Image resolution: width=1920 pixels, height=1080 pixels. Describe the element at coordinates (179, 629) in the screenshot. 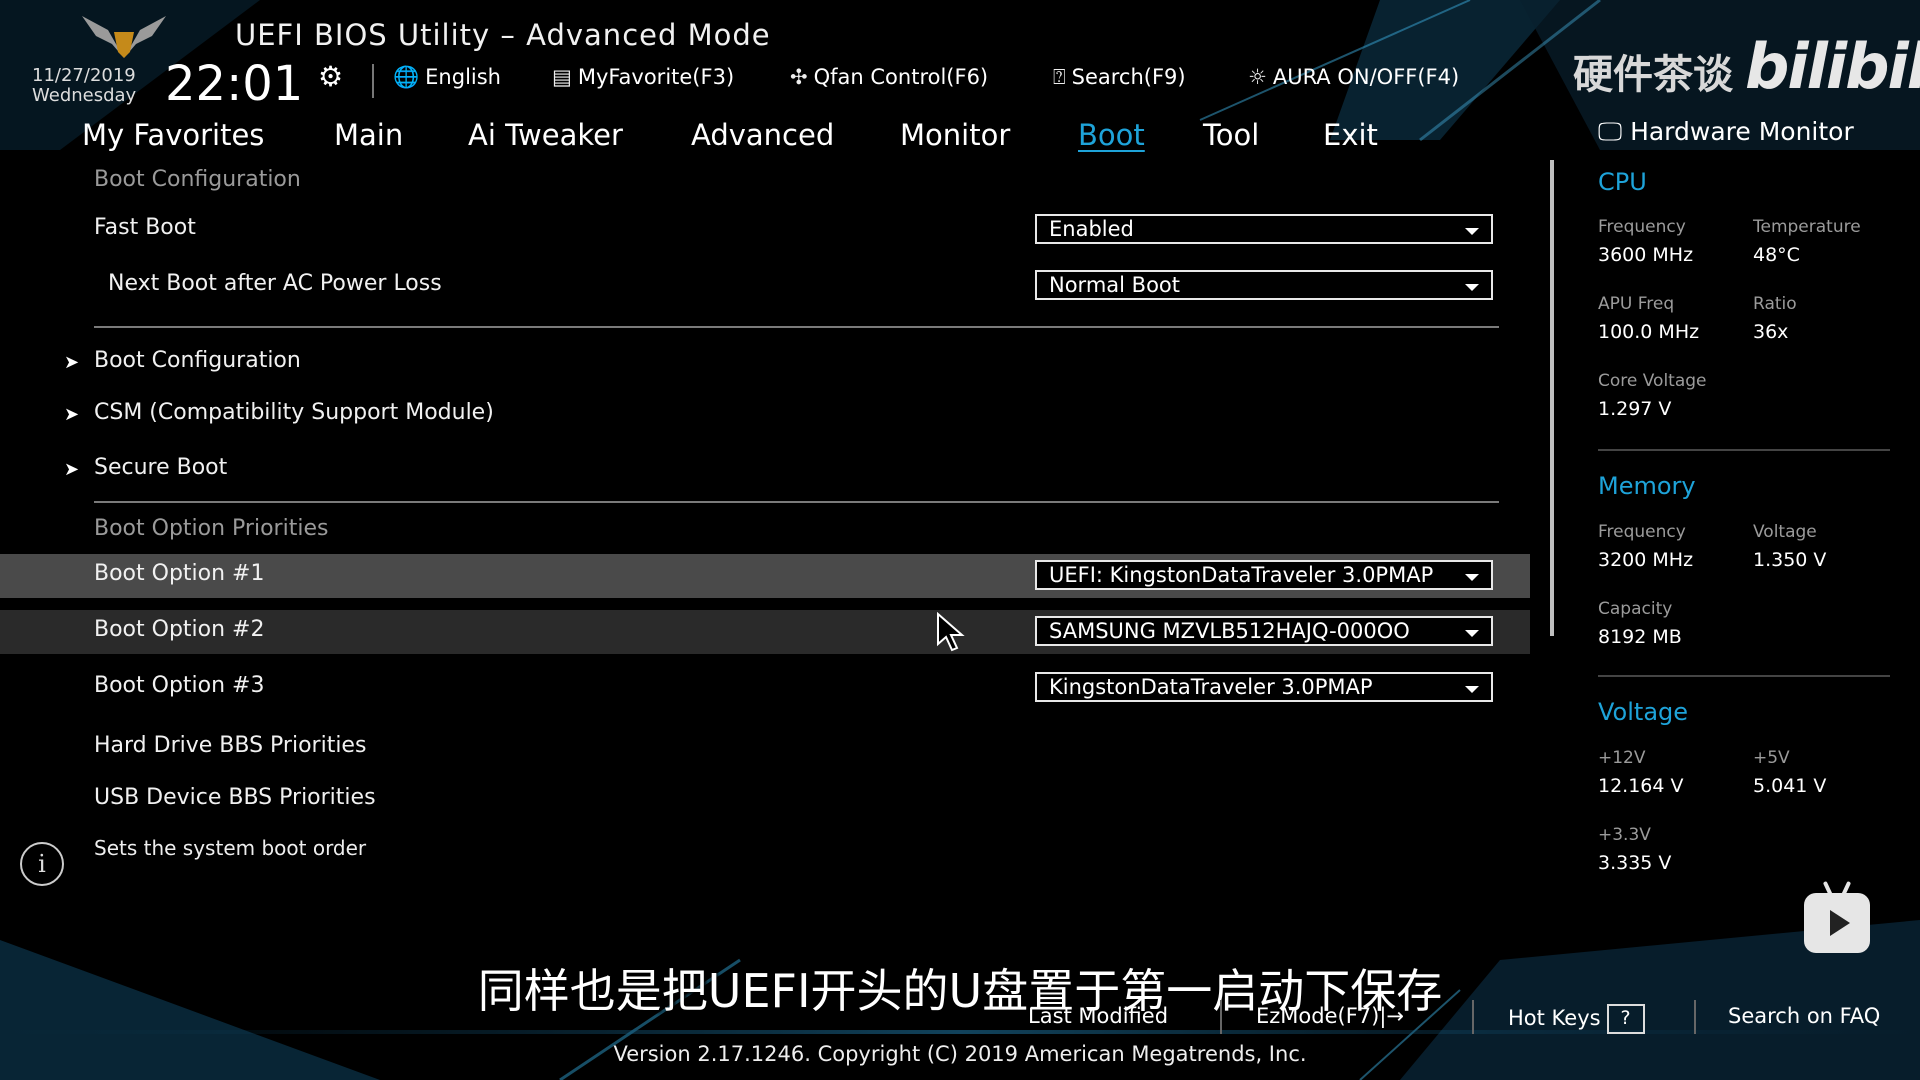

I see `boot-option-2-label: Boot Option #2` at that location.